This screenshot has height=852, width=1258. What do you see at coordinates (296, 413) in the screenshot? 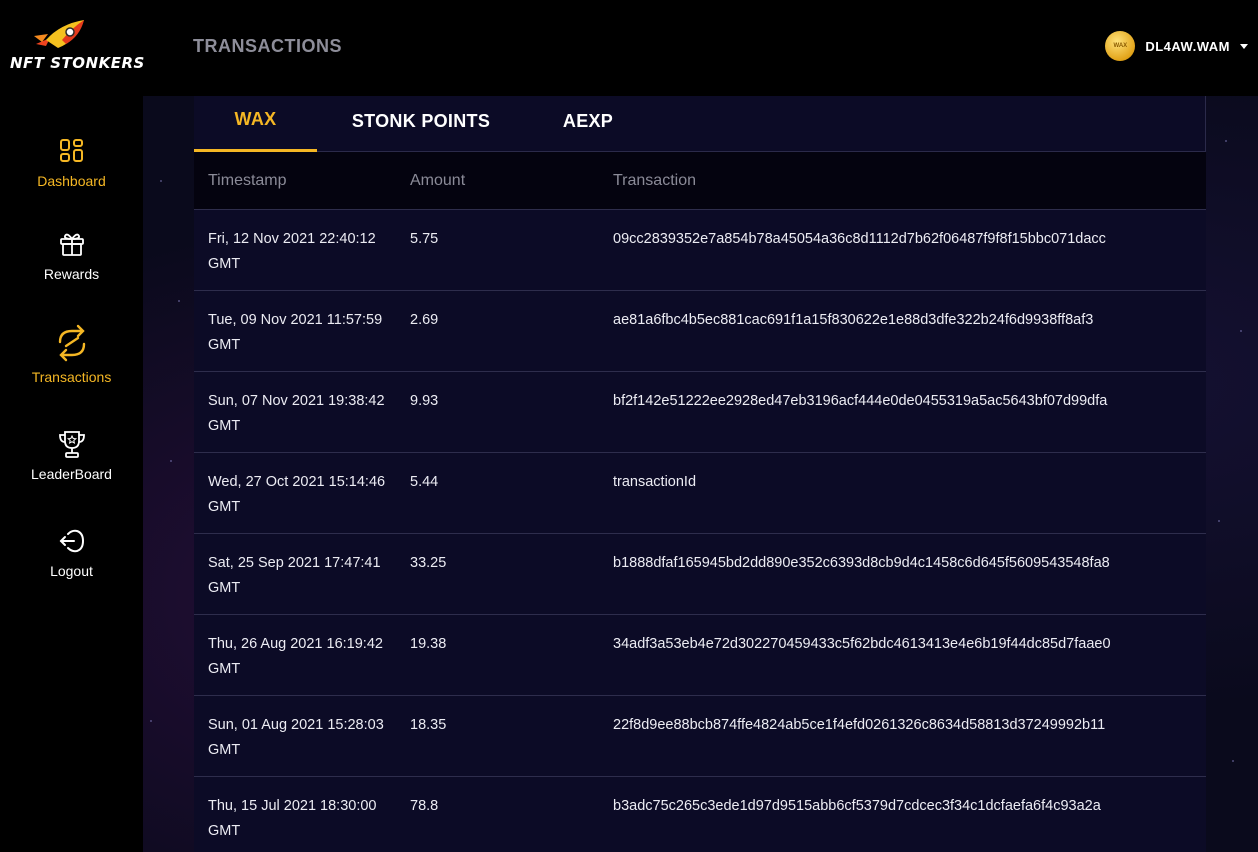
I see `row-timestamp: Sun, 07 Nov 2021 19:38:42 GMT` at bounding box center [296, 413].